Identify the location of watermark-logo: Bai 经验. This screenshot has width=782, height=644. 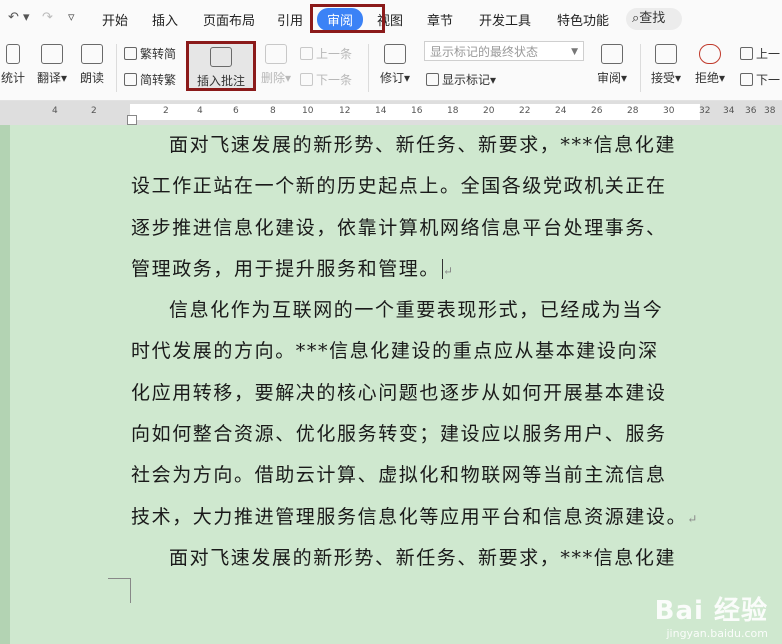
(711, 611).